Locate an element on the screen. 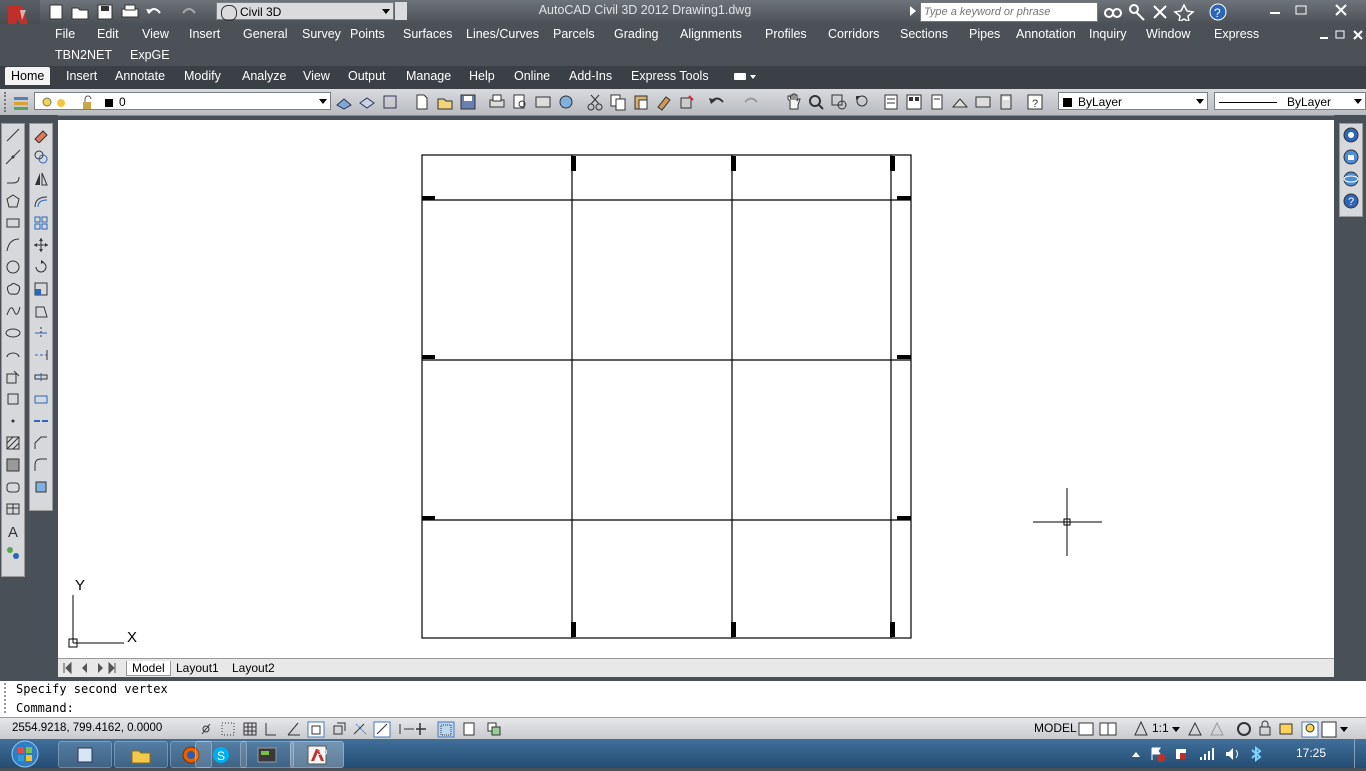 The width and height of the screenshot is (1366, 771). object-snap-tracking-icon is located at coordinates (360, 729).